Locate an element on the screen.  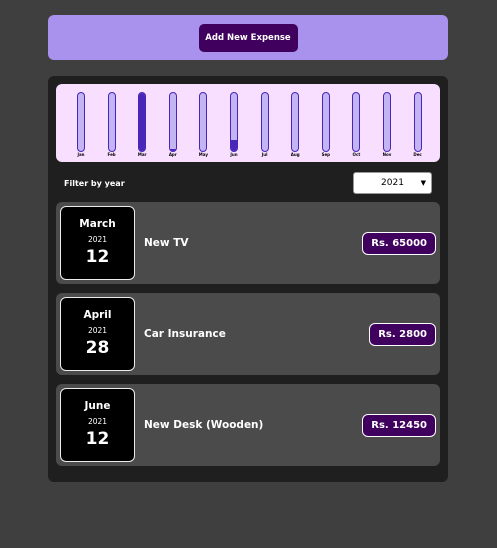
chart-bar-apr: Apr is located at coordinates (173, 123).